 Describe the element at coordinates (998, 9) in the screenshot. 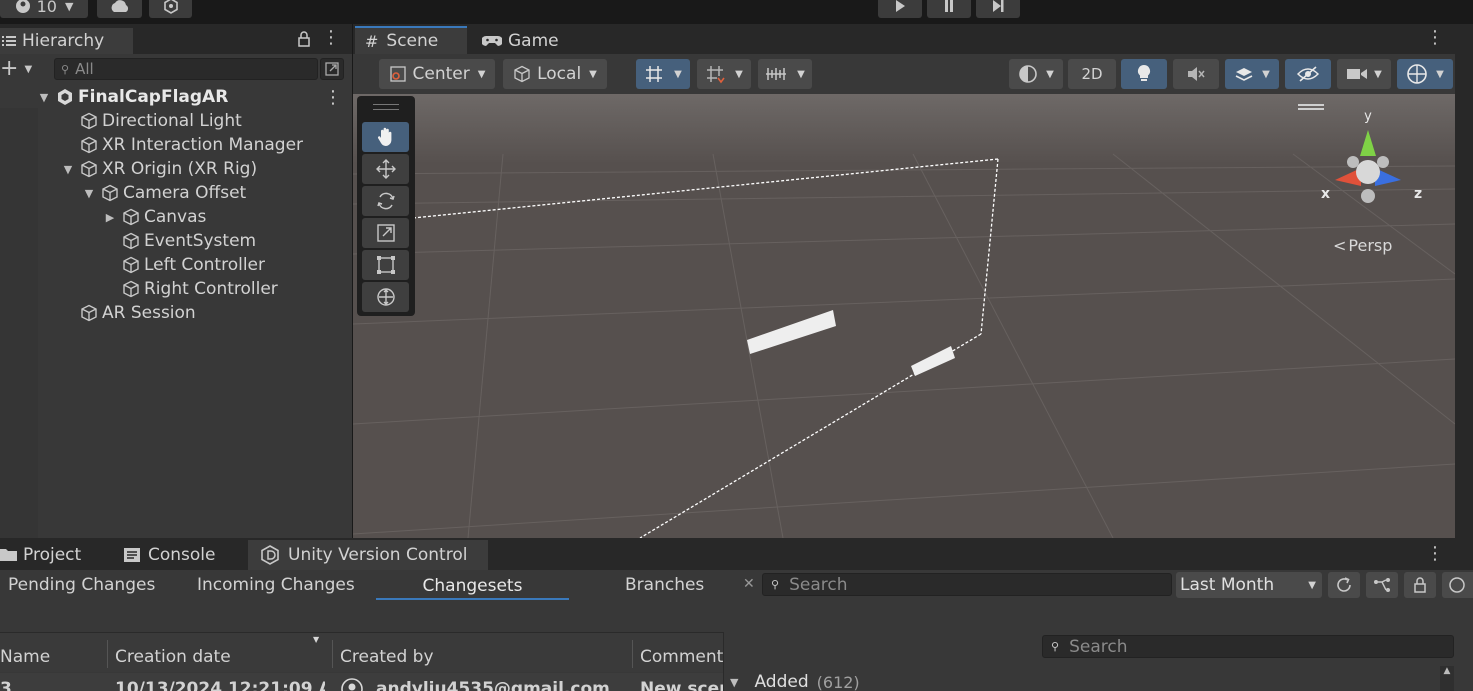

I see `step-button` at that location.